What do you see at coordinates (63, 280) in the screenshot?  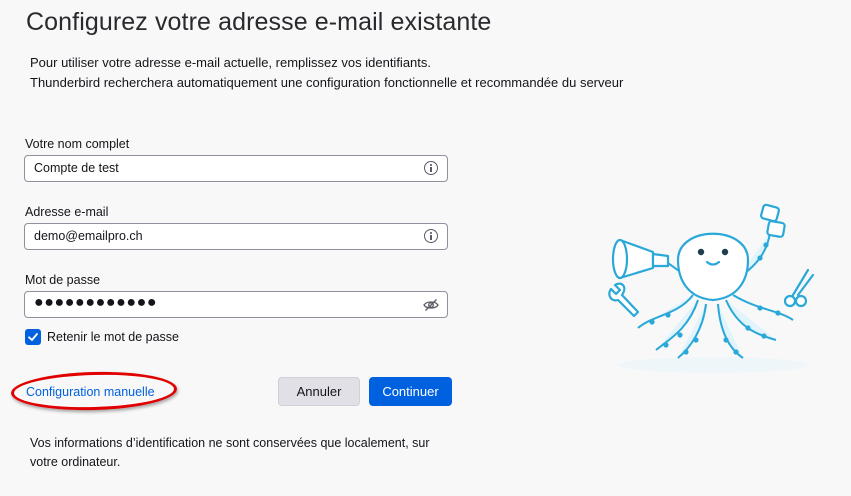 I see `password-label: Mot de passe` at bounding box center [63, 280].